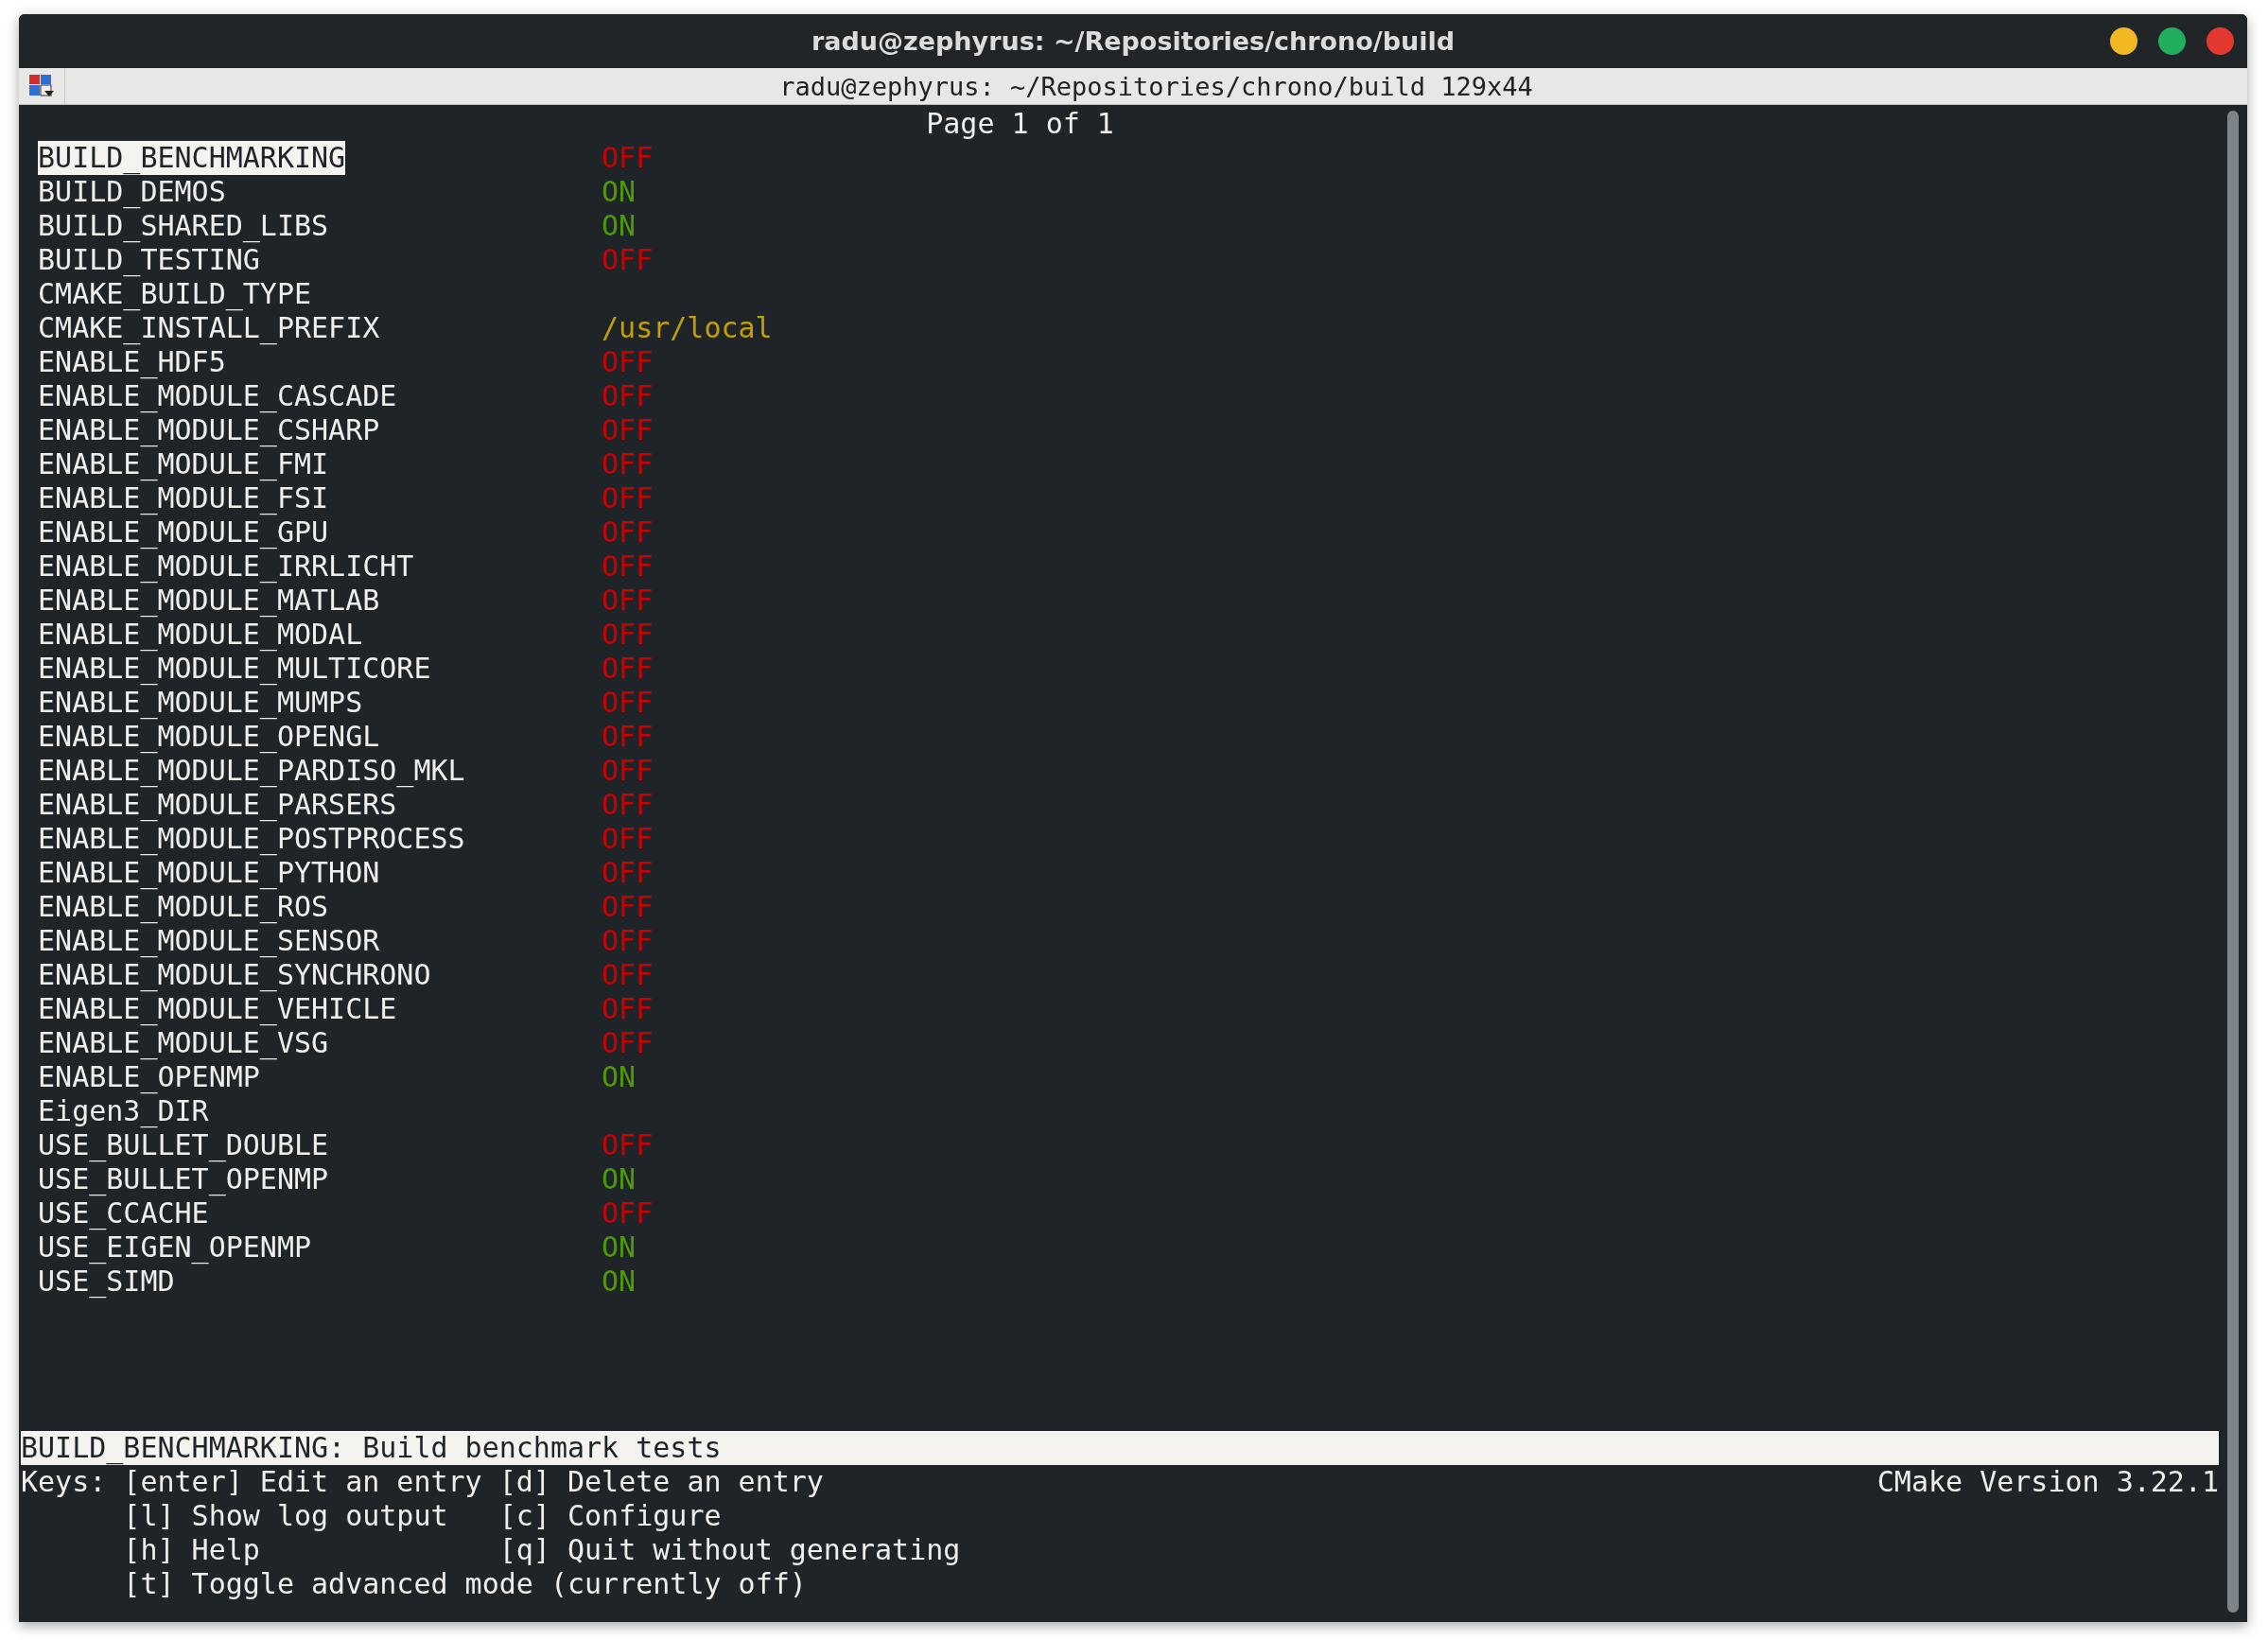 The image size is (2268, 1640). I want to click on option-name: ENABLE_MODULE_ROS, so click(183, 907).